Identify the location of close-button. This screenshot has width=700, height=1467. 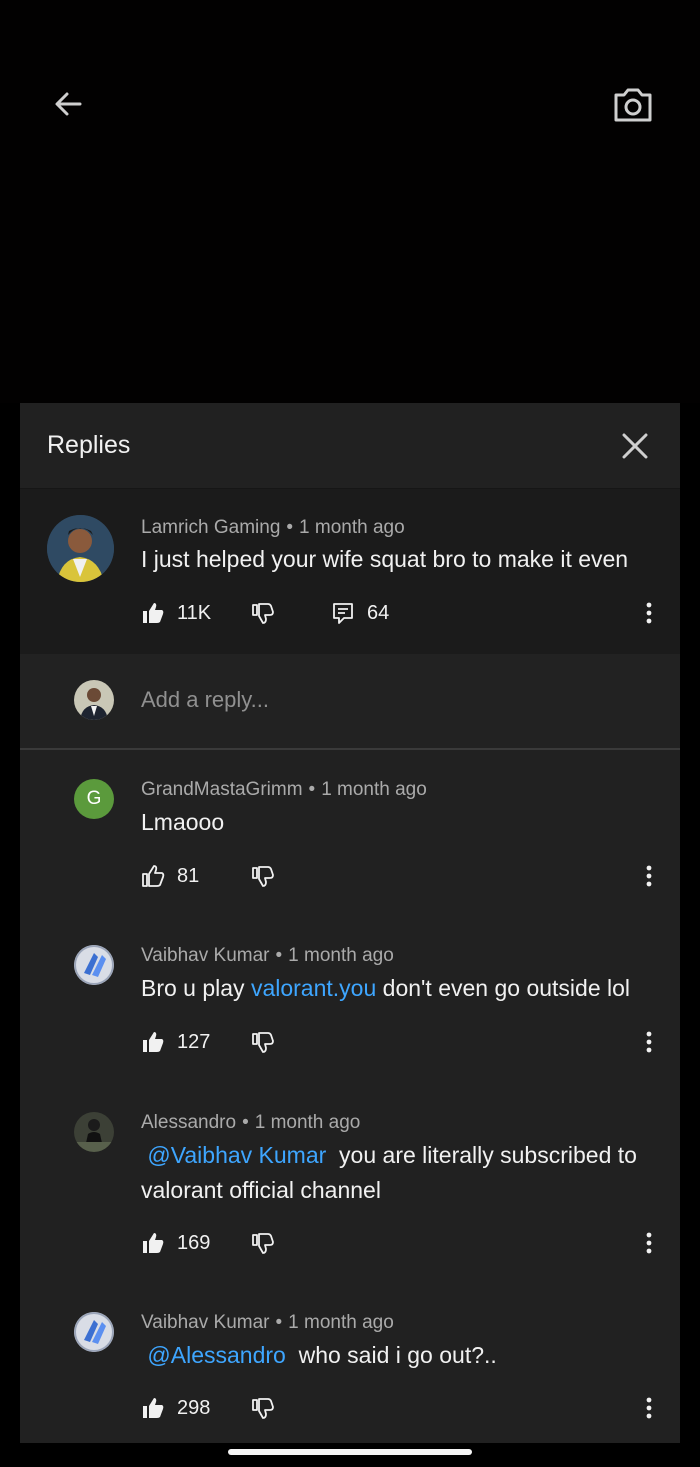
(635, 446).